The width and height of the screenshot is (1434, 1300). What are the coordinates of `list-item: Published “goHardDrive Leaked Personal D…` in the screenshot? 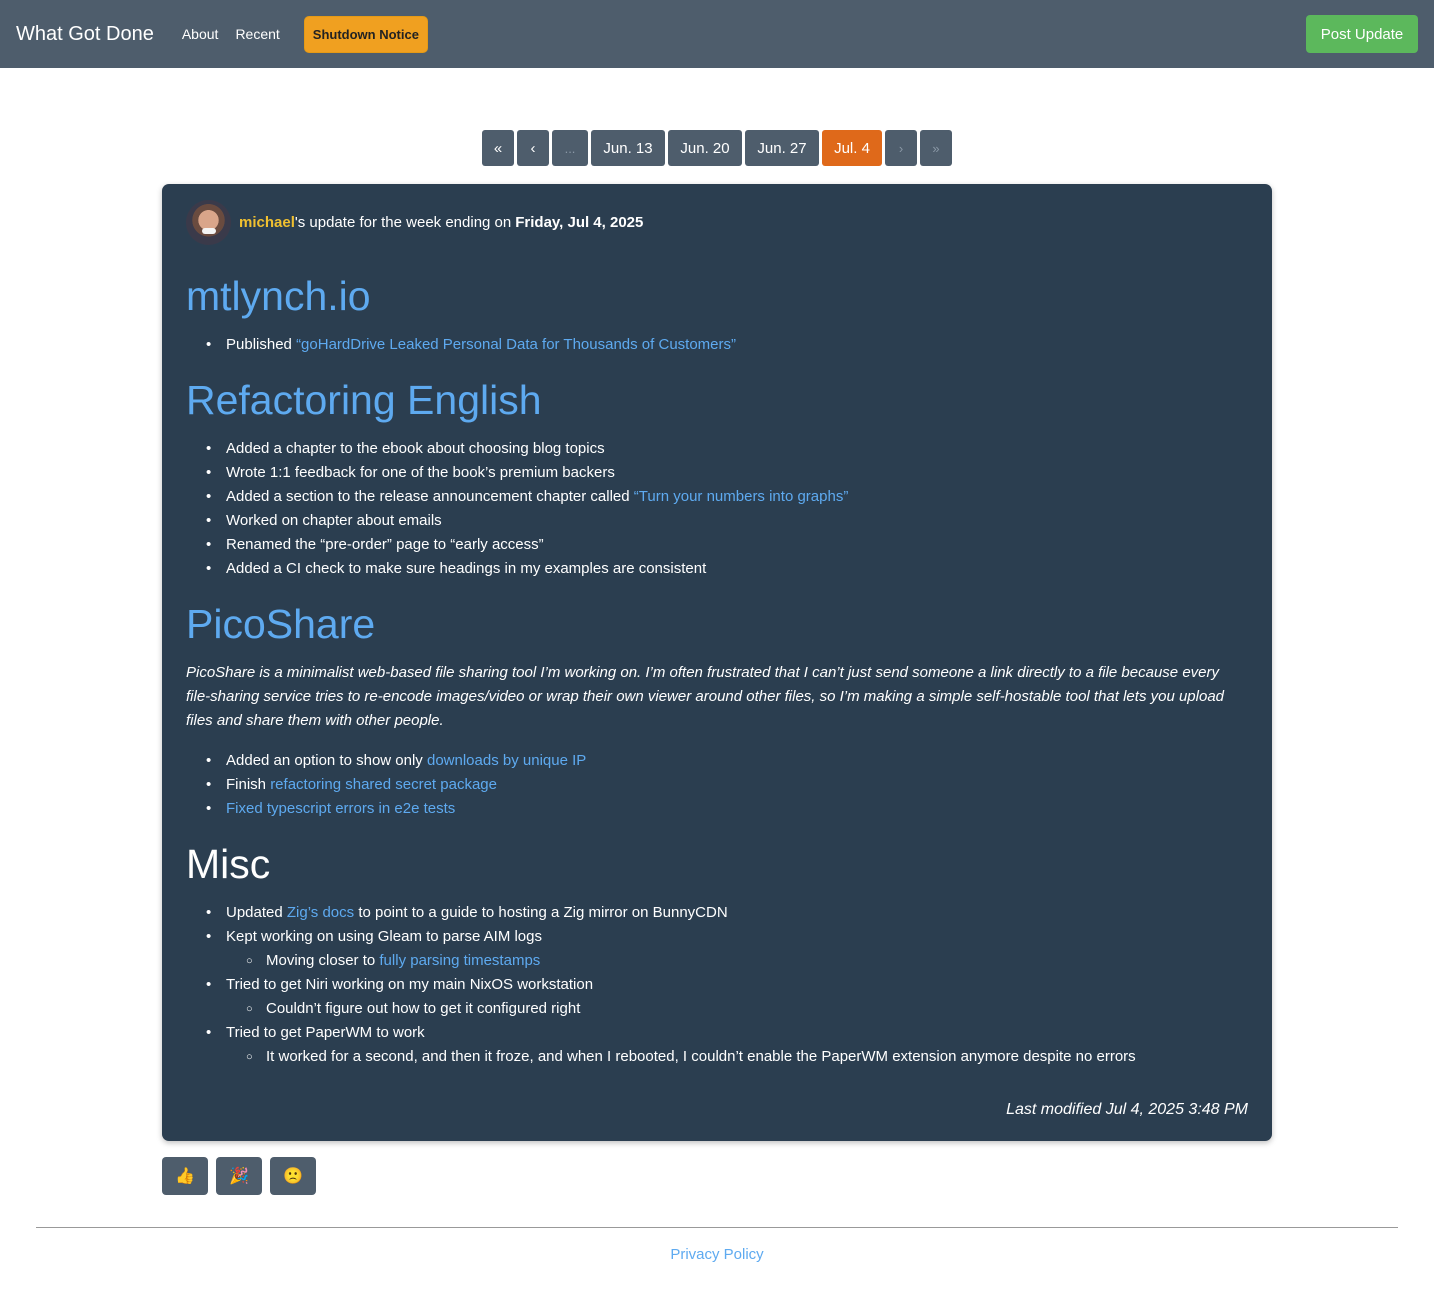 It's located at (469, 345).